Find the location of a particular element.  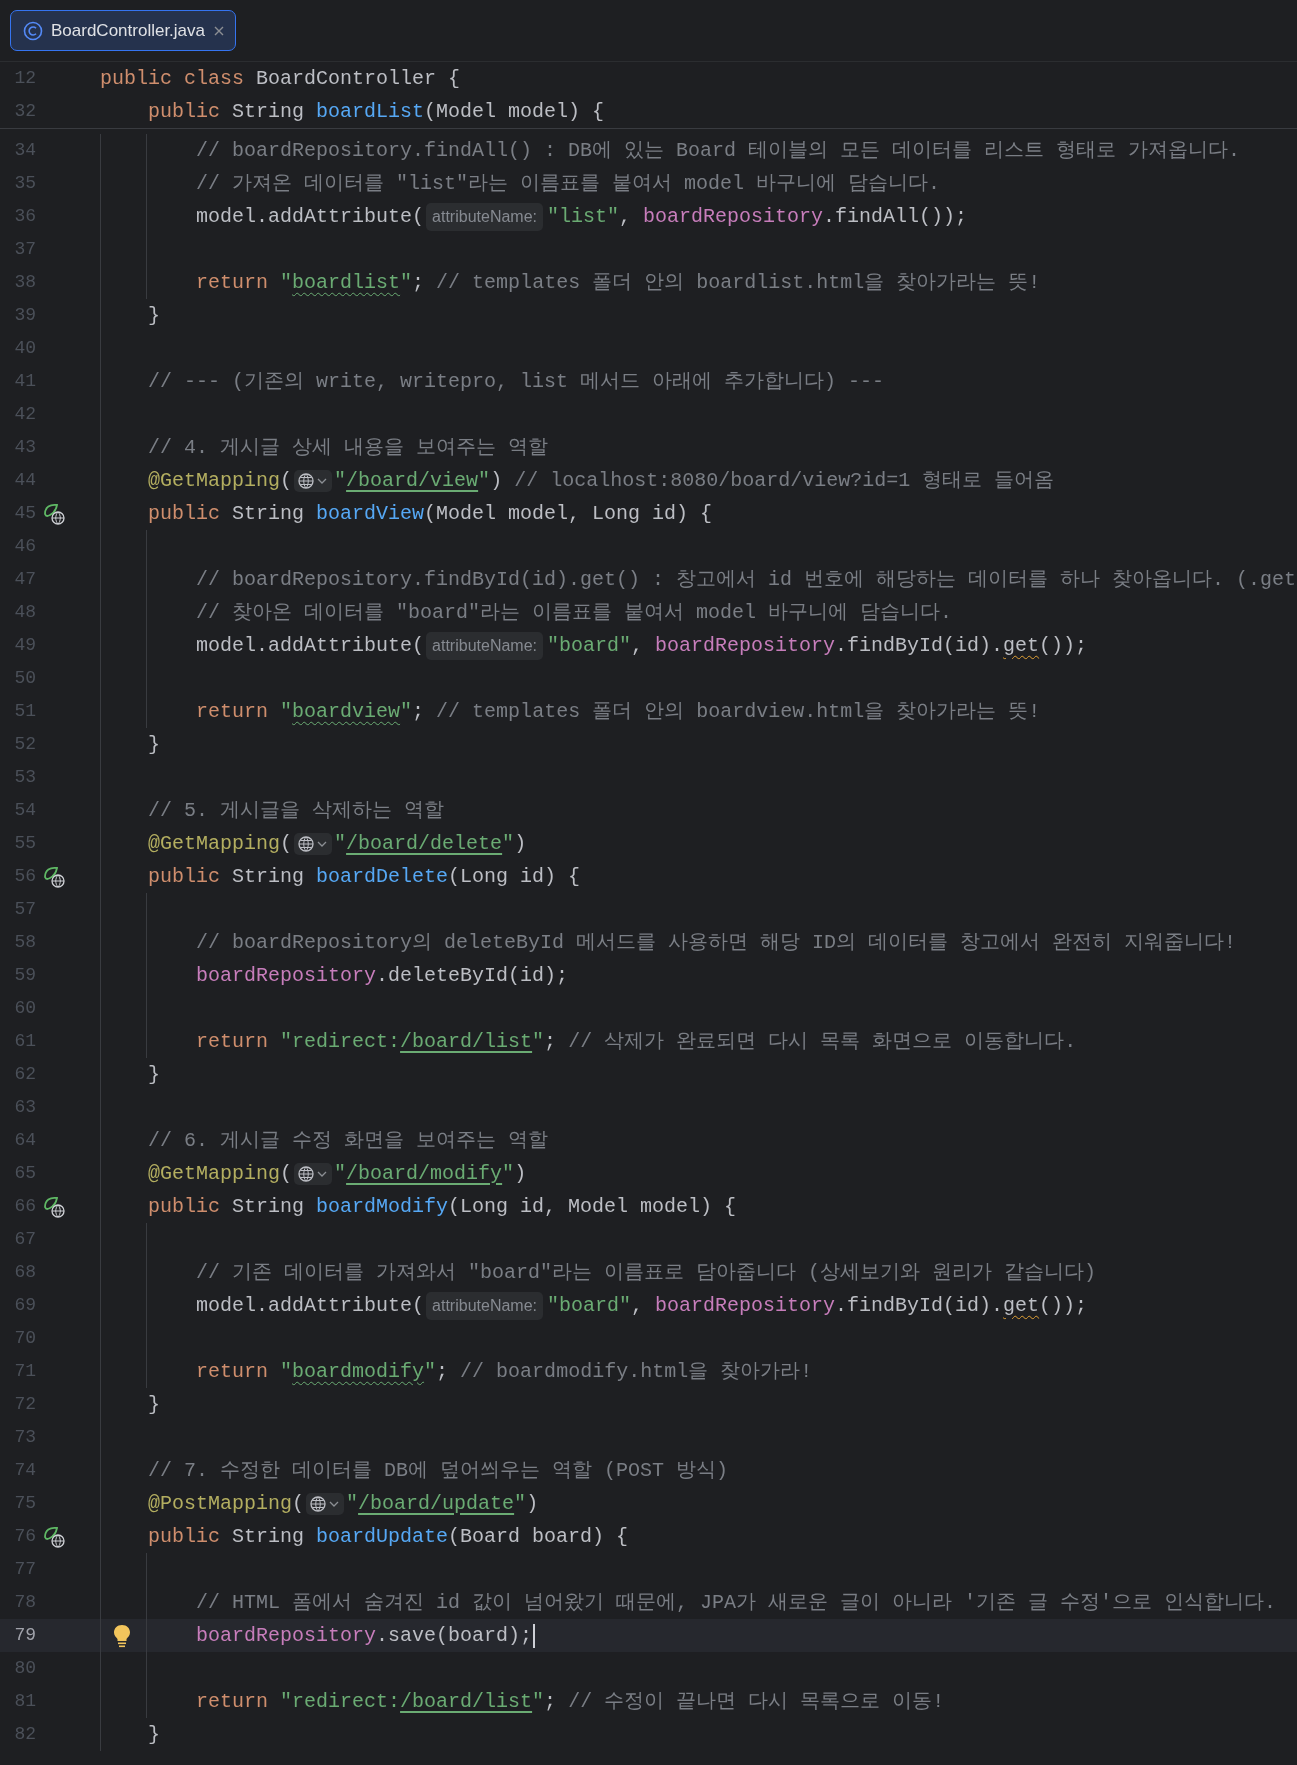

code-text: @PostMapping( is located at coordinates (226, 1503).